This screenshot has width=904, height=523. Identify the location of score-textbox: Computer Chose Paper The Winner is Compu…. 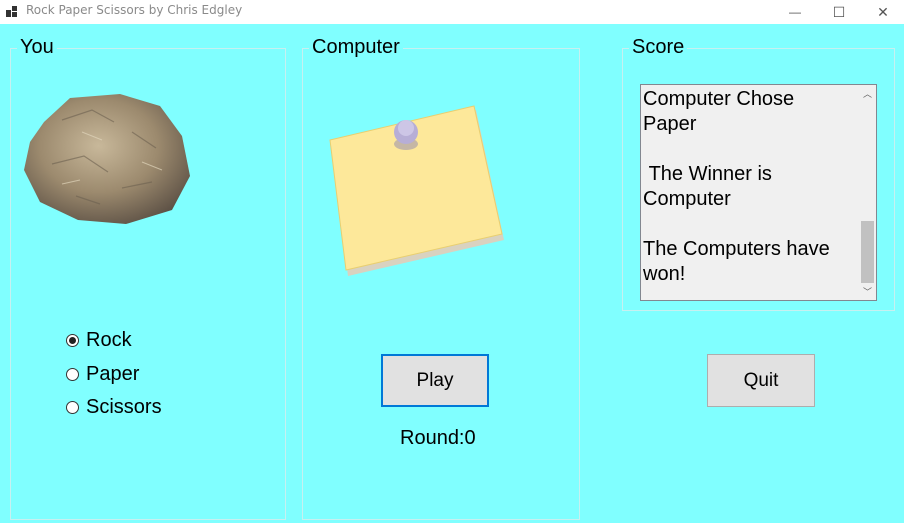
(758, 192).